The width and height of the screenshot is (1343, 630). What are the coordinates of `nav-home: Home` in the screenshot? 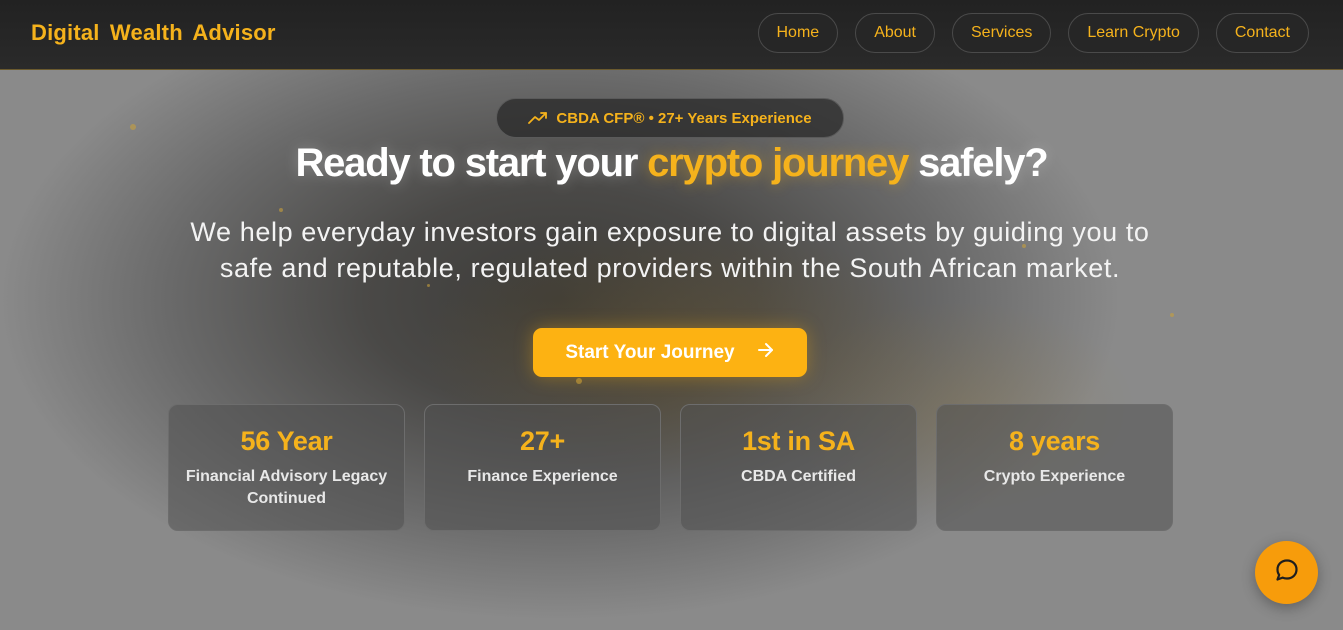 It's located at (798, 33).